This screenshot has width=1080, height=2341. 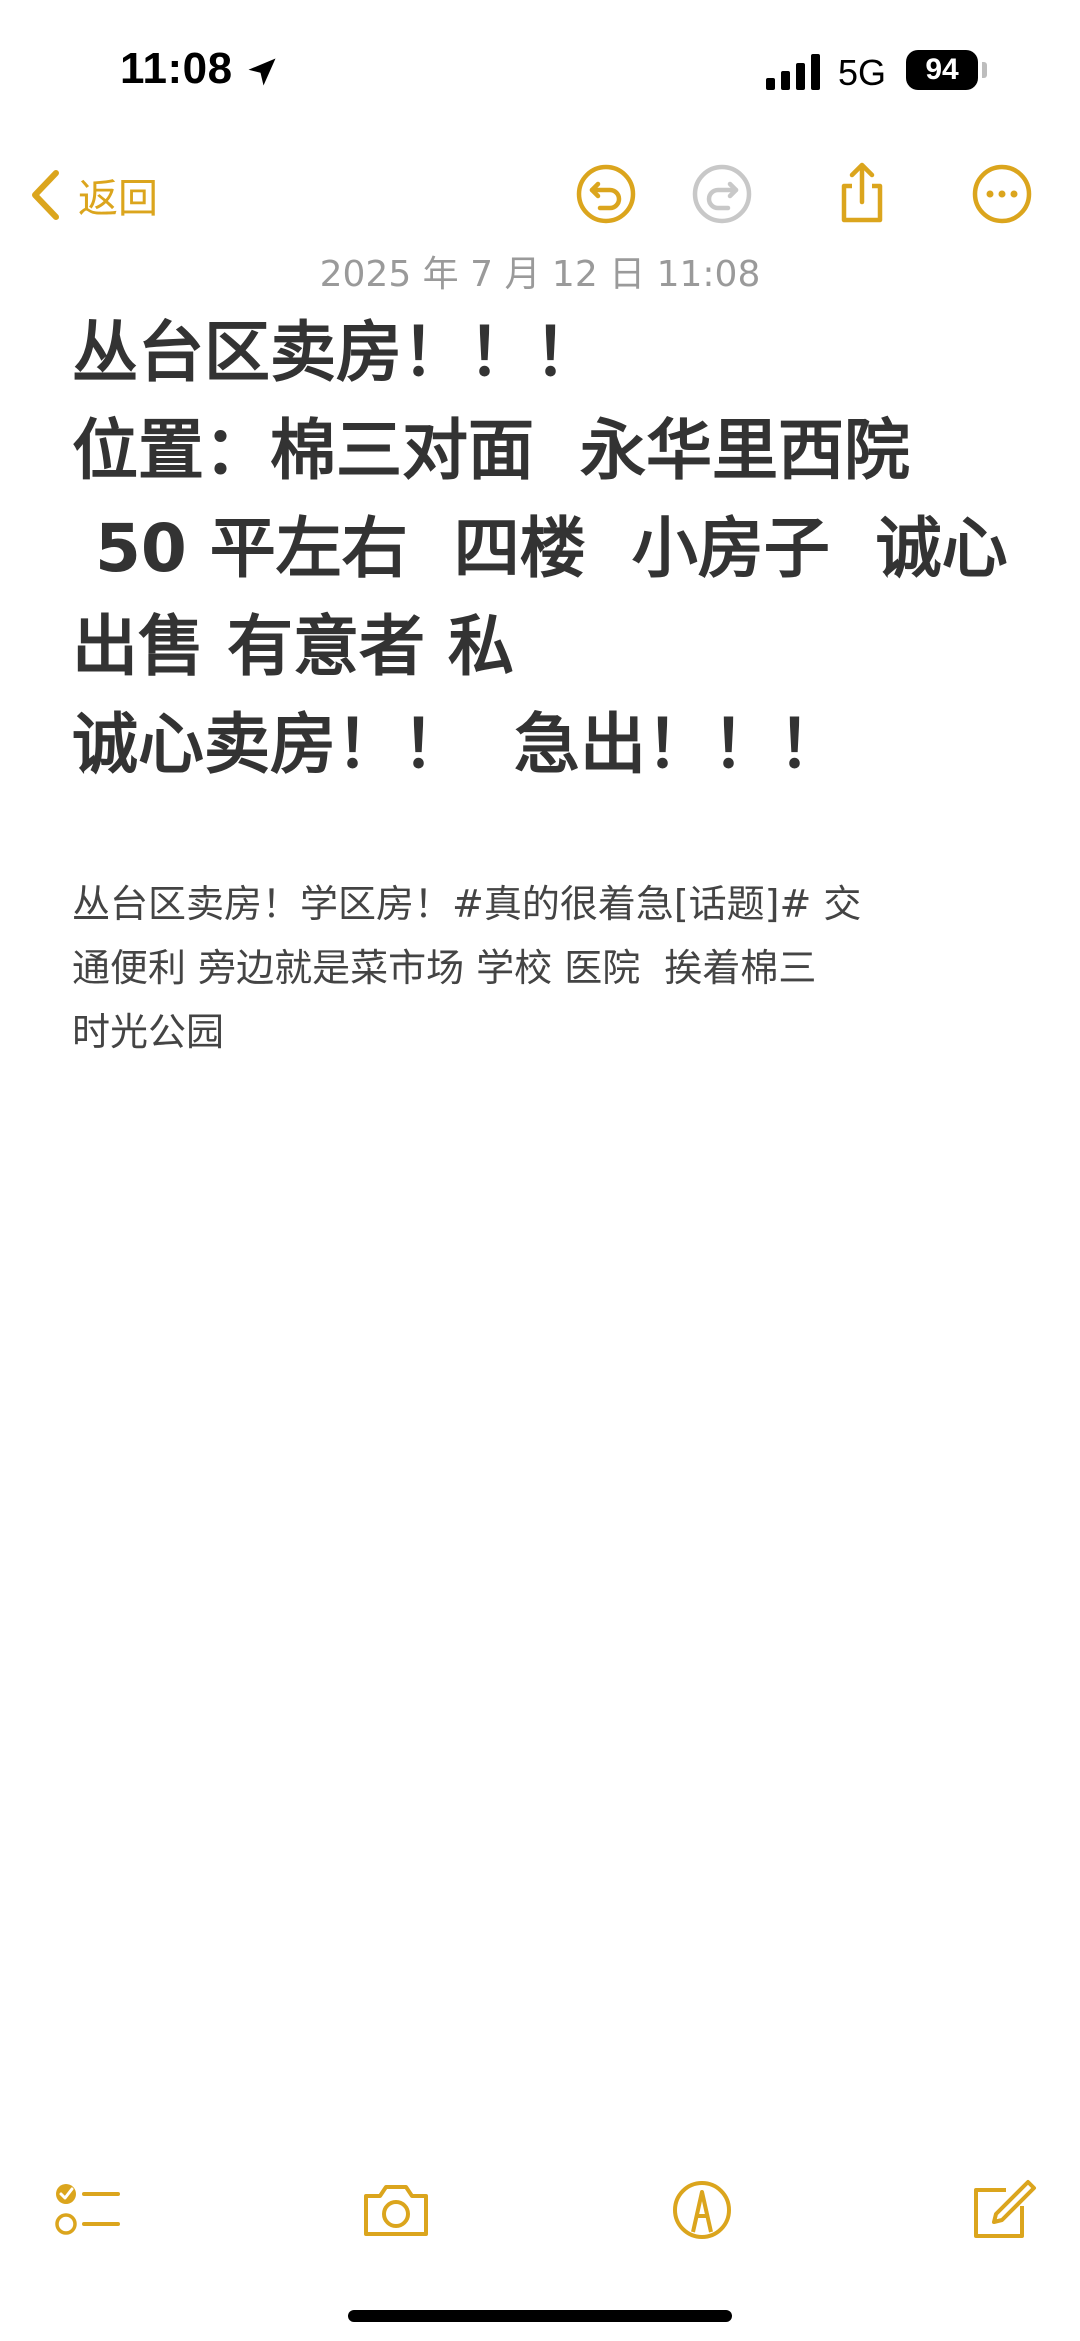 I want to click on location-arrow-icon, so click(x=262, y=72).